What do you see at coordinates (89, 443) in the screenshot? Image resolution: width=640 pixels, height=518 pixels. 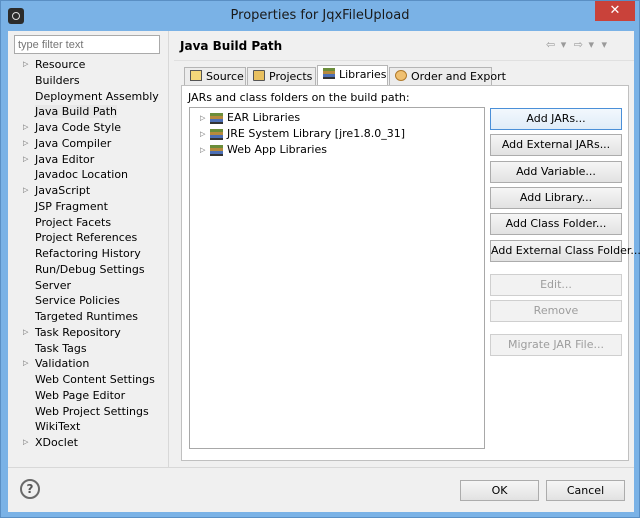 I see `nav-item-xdoclet: ▷ XDoclet` at bounding box center [89, 443].